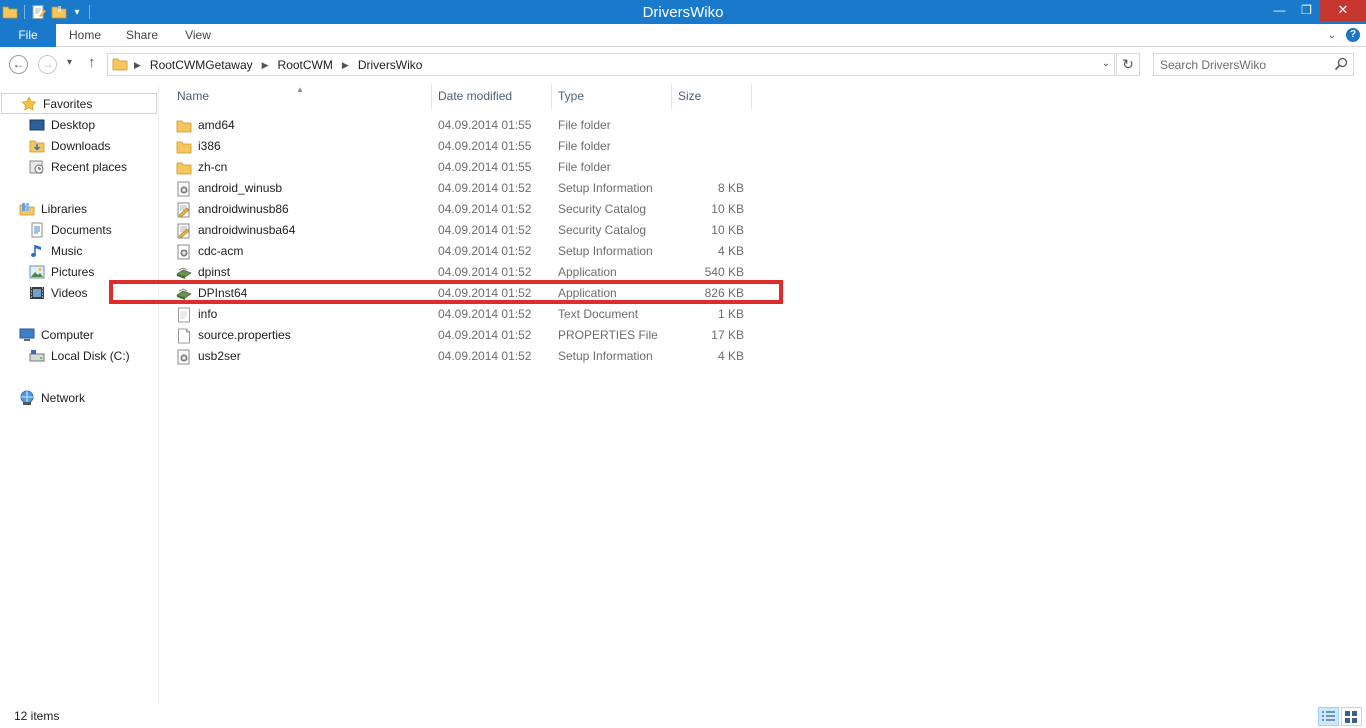 This screenshot has height=728, width=1366. Describe the element at coordinates (196, 314) in the screenshot. I see `file-name-cell: info` at that location.